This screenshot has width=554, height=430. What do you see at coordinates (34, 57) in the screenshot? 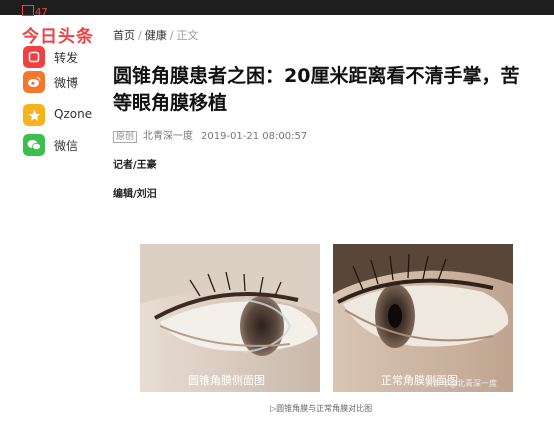
I see `repost-icon` at bounding box center [34, 57].